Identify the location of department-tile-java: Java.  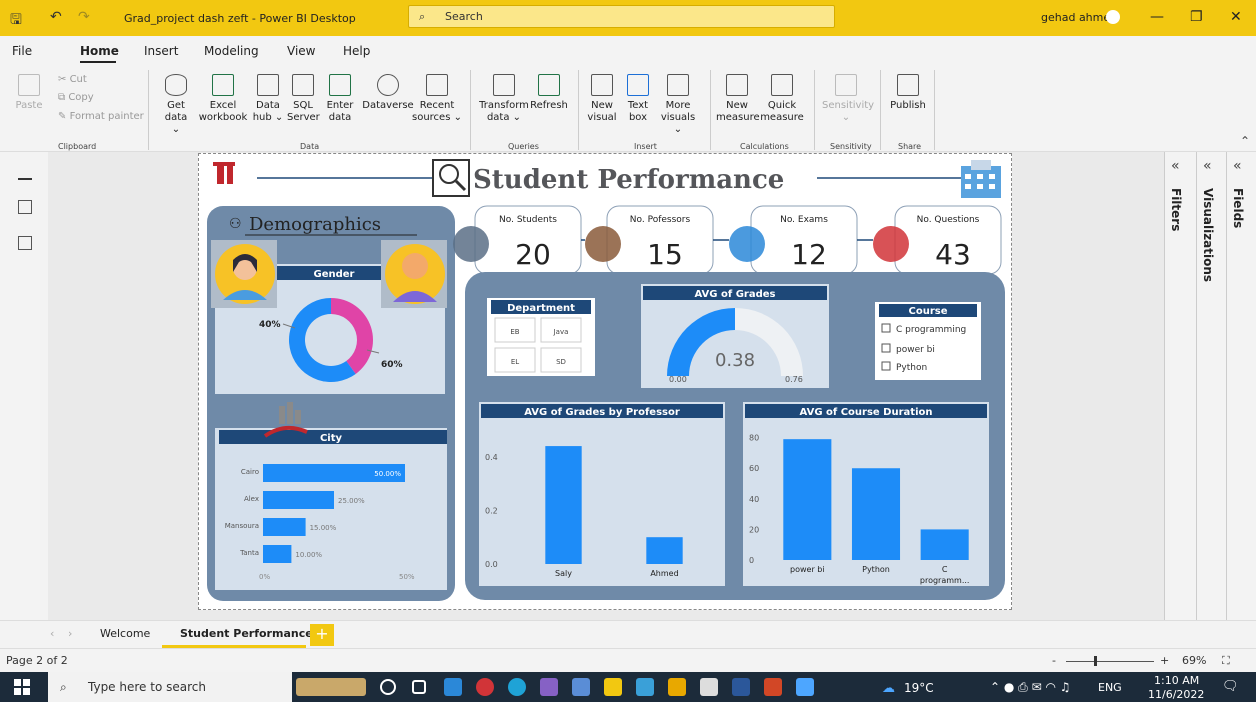
(561, 330).